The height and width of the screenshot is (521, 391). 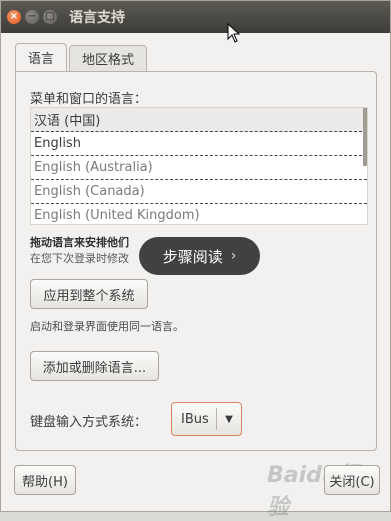 I want to click on list-item: English, so click(x=199, y=144).